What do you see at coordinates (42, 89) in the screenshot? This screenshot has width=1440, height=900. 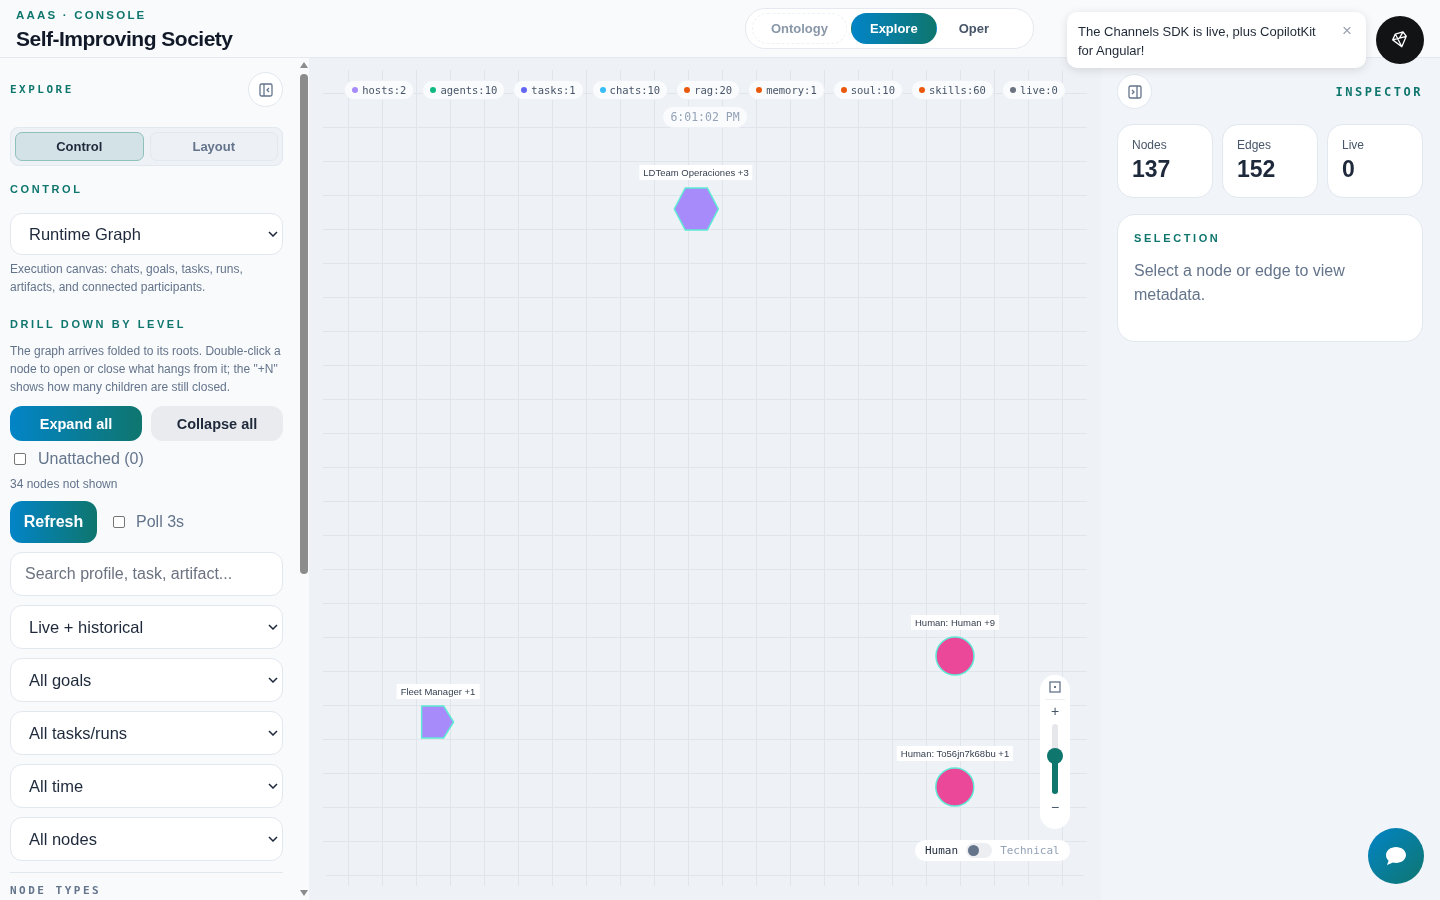 I see `section-title: EXPLORE` at bounding box center [42, 89].